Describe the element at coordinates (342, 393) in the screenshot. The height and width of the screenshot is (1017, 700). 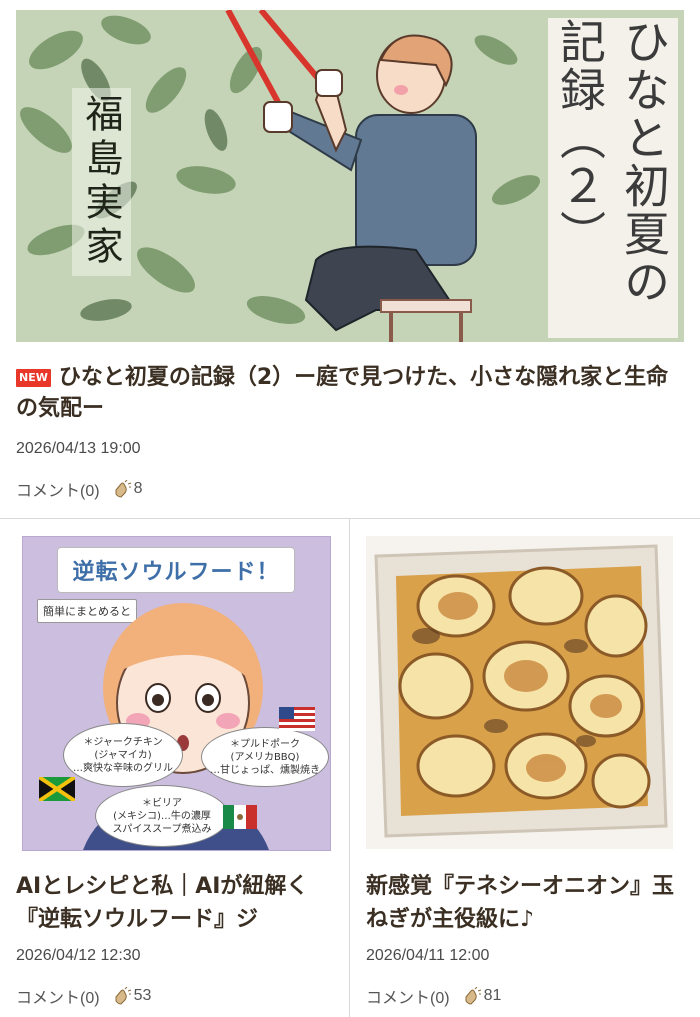
I see `featured-title-text: ひなと初夏の記録（2）ー庭で見つけた、小さな隠れ家と生命の気配ー` at that location.